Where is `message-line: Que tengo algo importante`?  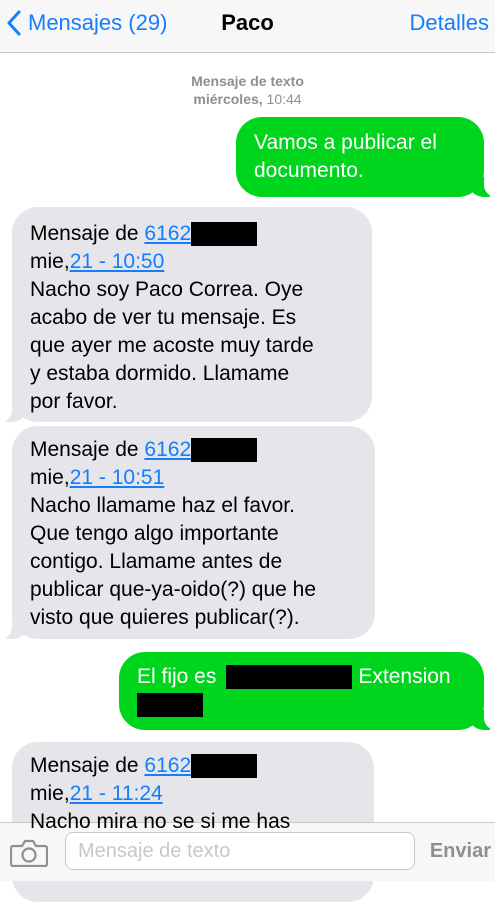 message-line: Que tengo algo importante is located at coordinates (154, 533).